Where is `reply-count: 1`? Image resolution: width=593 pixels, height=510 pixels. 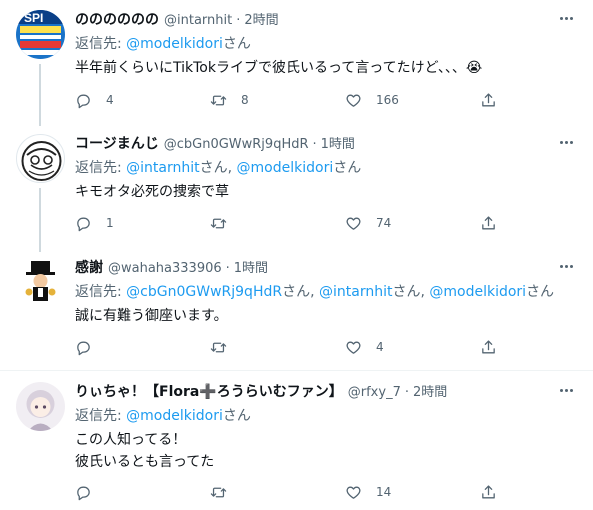
reply-count: 1 is located at coordinates (110, 223).